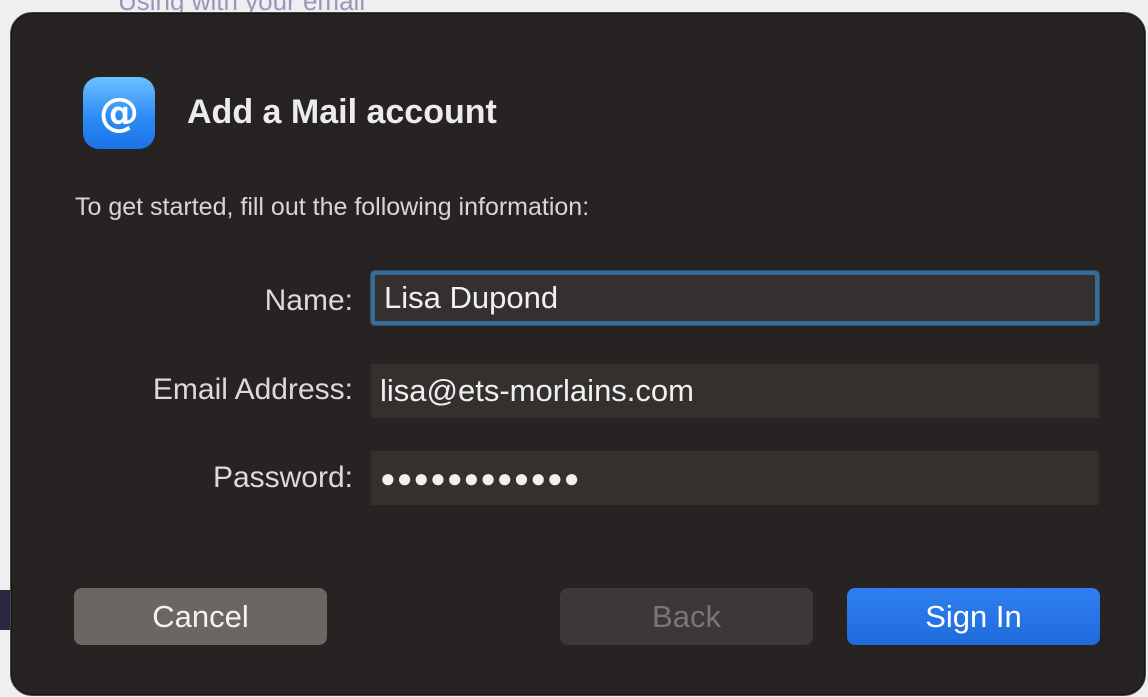 The height and width of the screenshot is (697, 1148). What do you see at coordinates (686, 616) in the screenshot?
I see `back-button: Back` at bounding box center [686, 616].